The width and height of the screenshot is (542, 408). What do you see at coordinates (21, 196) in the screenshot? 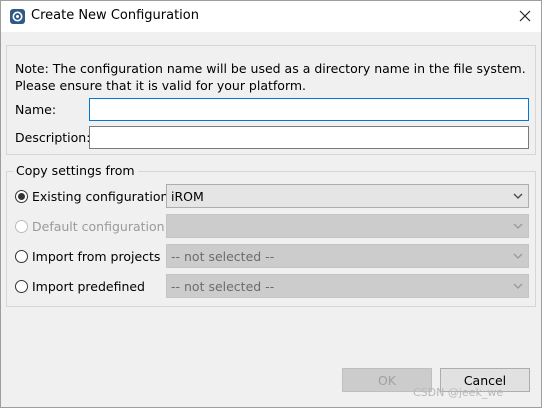
I see `radio-button-checked` at bounding box center [21, 196].